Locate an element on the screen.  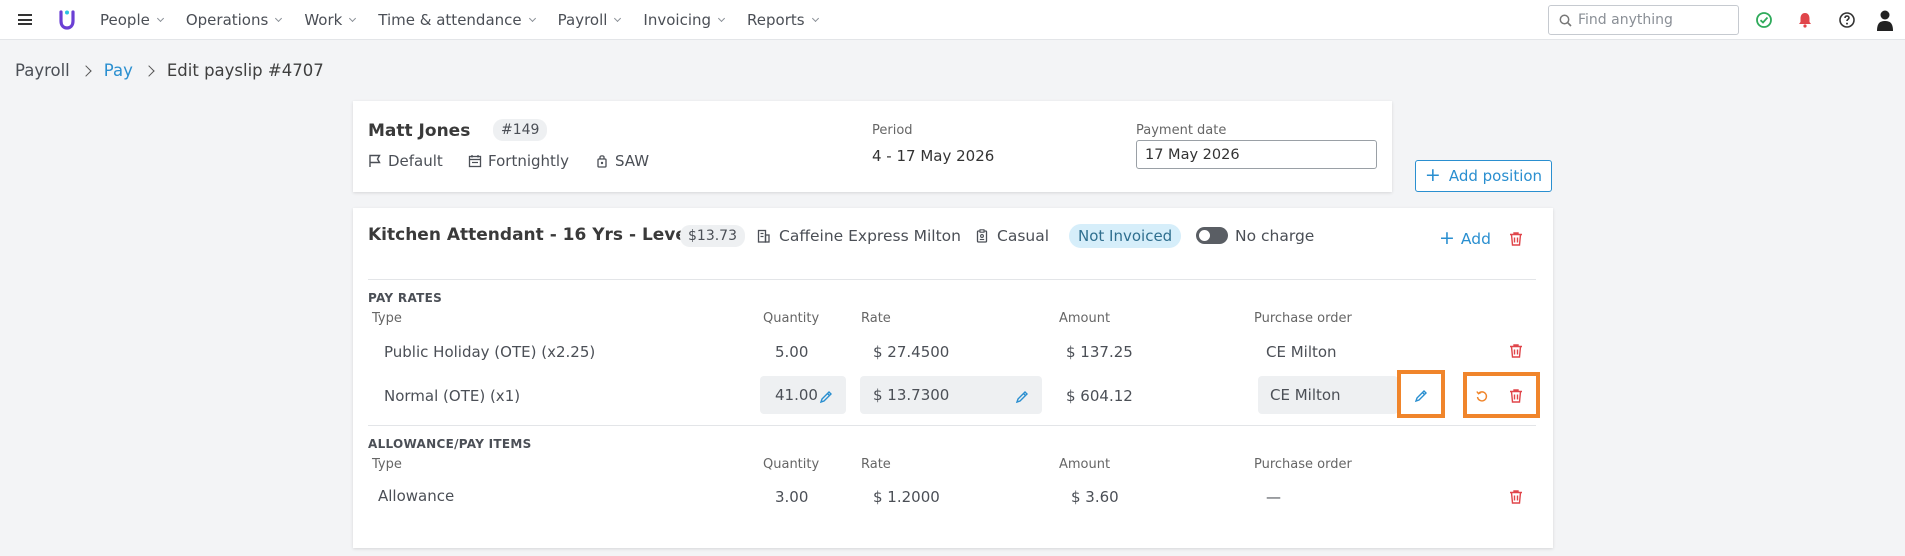
pay-group: Default is located at coordinates (405, 161).